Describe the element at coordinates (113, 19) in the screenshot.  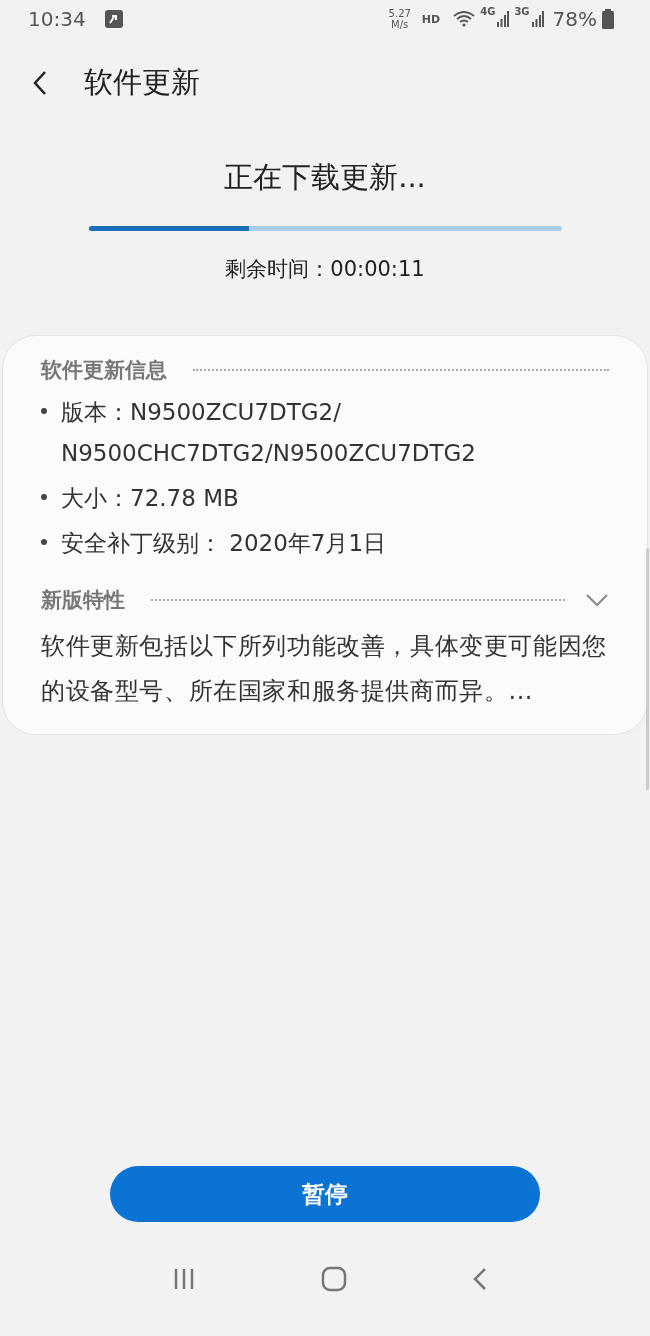
I see `notification-icon` at that location.